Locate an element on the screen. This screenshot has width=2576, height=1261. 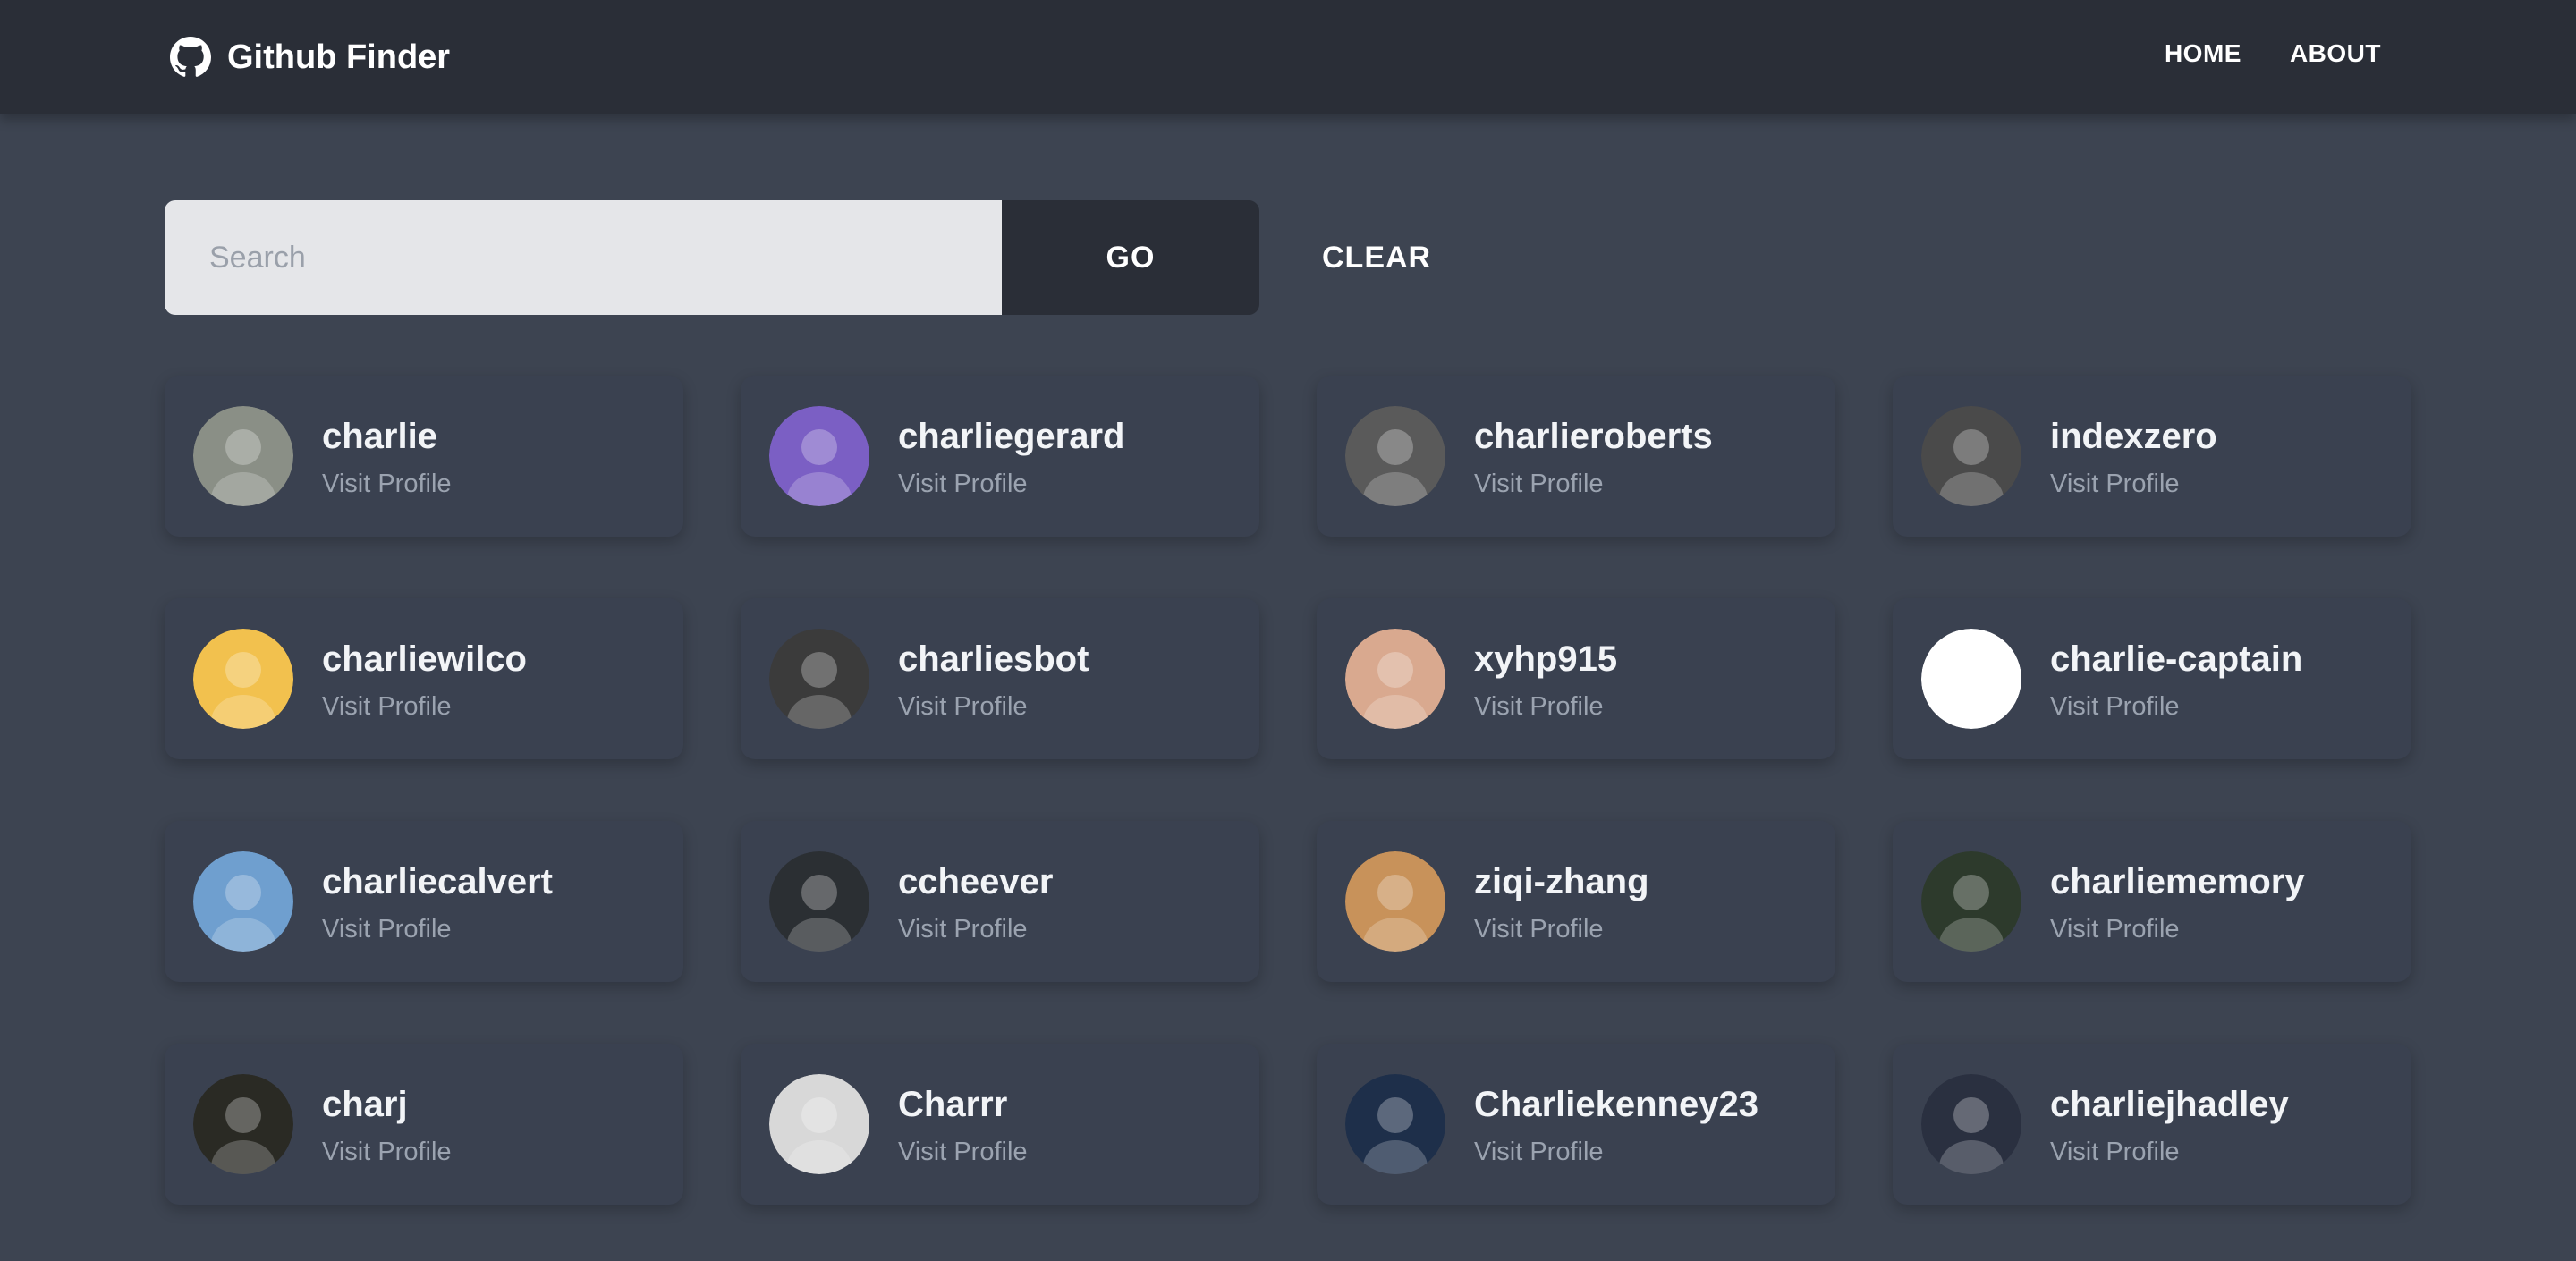
username: ziqi-zhang is located at coordinates (1561, 882).